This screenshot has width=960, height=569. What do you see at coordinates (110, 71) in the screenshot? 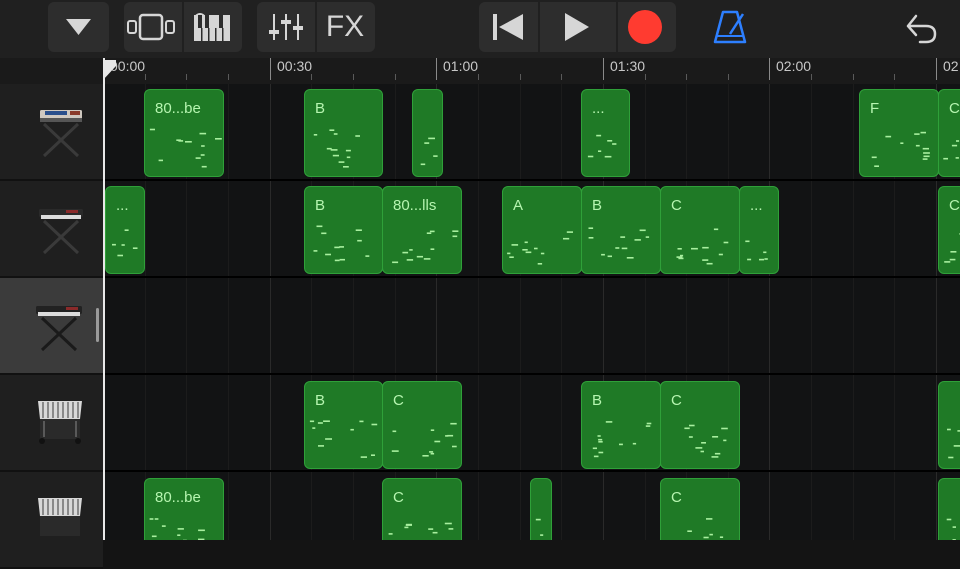
I see `playhead-handle-icon` at bounding box center [110, 71].